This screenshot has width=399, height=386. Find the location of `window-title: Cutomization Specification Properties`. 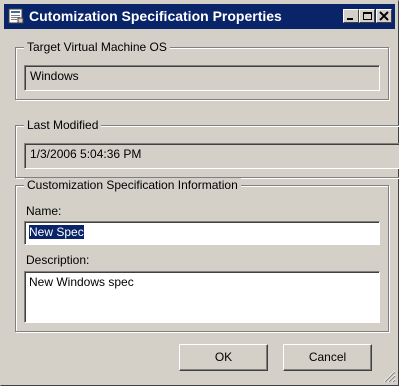

window-title: Cutomization Specification Properties is located at coordinates (155, 16).